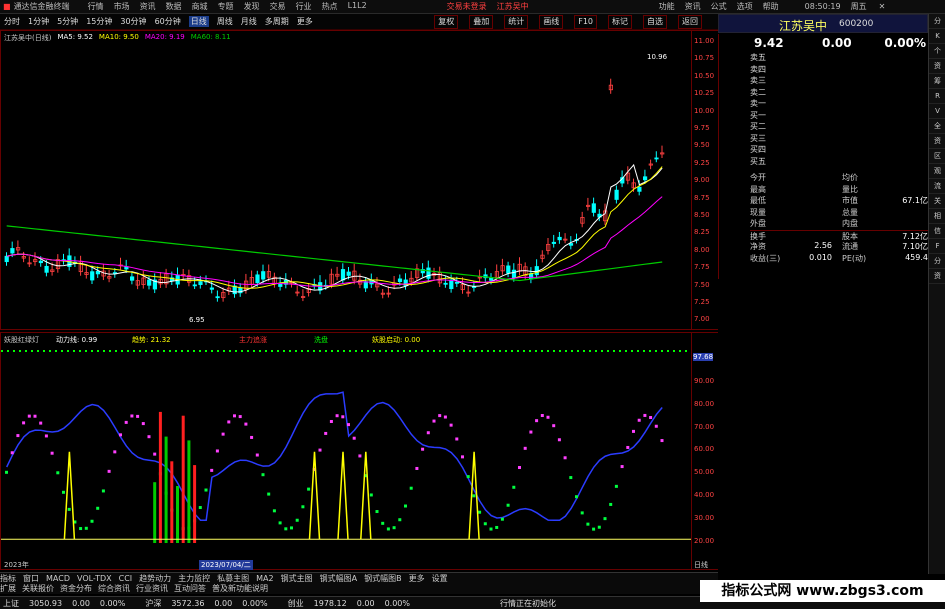  What do you see at coordinates (937, 141) in the screenshot?
I see `sidebar-item-8: 资` at bounding box center [937, 141].